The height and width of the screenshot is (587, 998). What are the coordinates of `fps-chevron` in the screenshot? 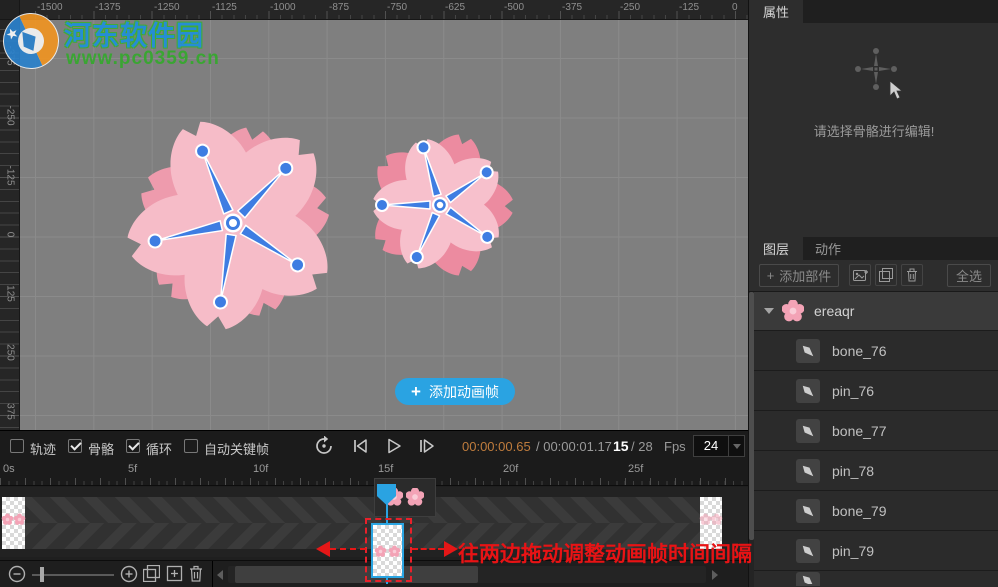 It's located at (736, 446).